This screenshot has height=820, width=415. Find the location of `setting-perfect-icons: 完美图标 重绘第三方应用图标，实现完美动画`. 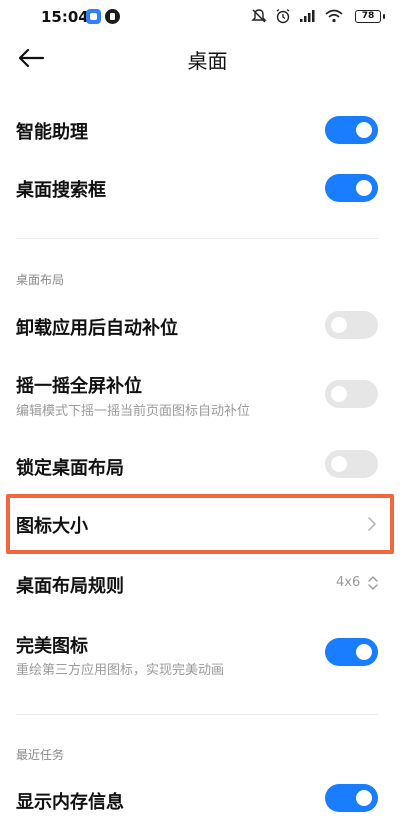

setting-perfect-icons: 完美图标 重绘第三方应用图标，实现完美动画 is located at coordinates (207, 655).